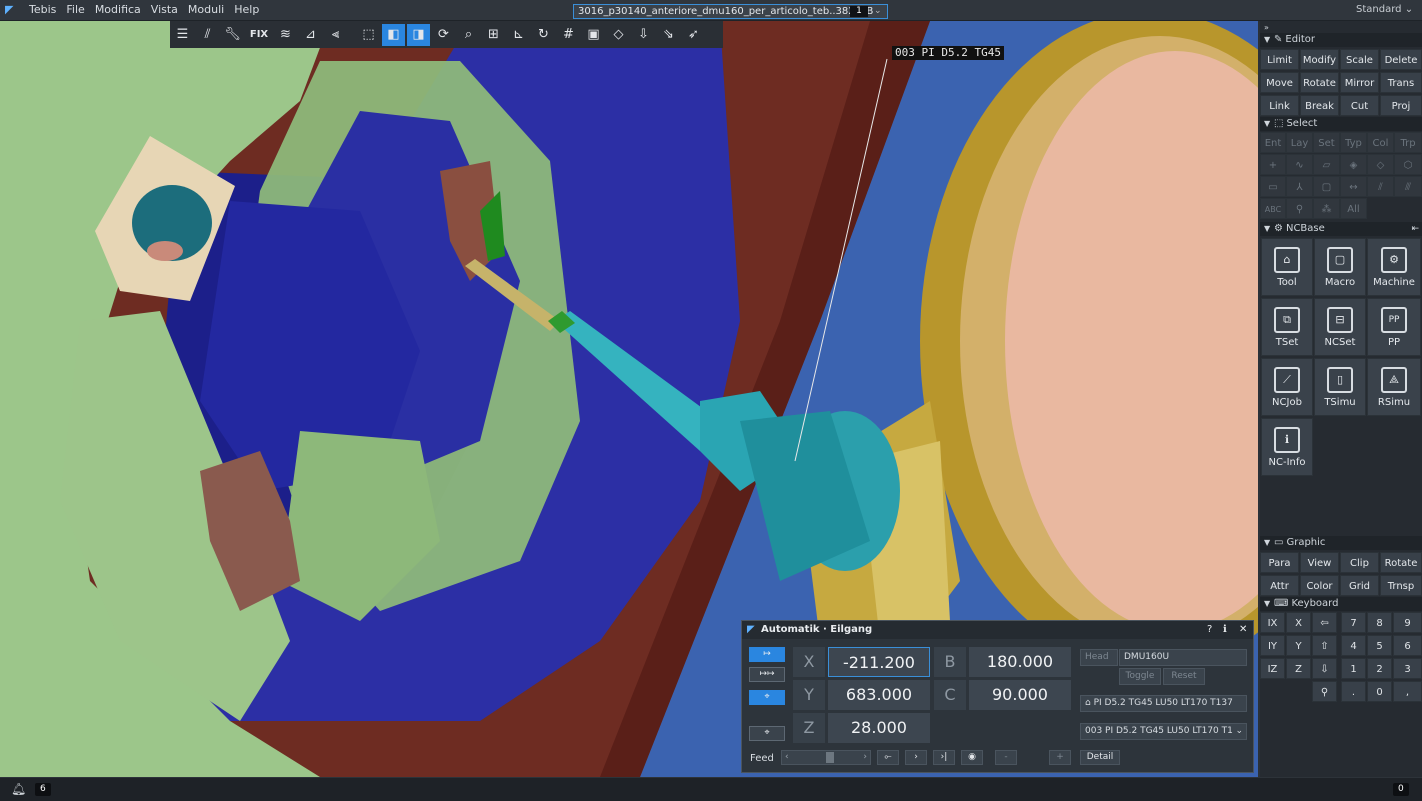 This screenshot has width=1422, height=801. Describe the element at coordinates (1299, 208) in the screenshot. I see `select-pin-icon: ⚲` at that location.